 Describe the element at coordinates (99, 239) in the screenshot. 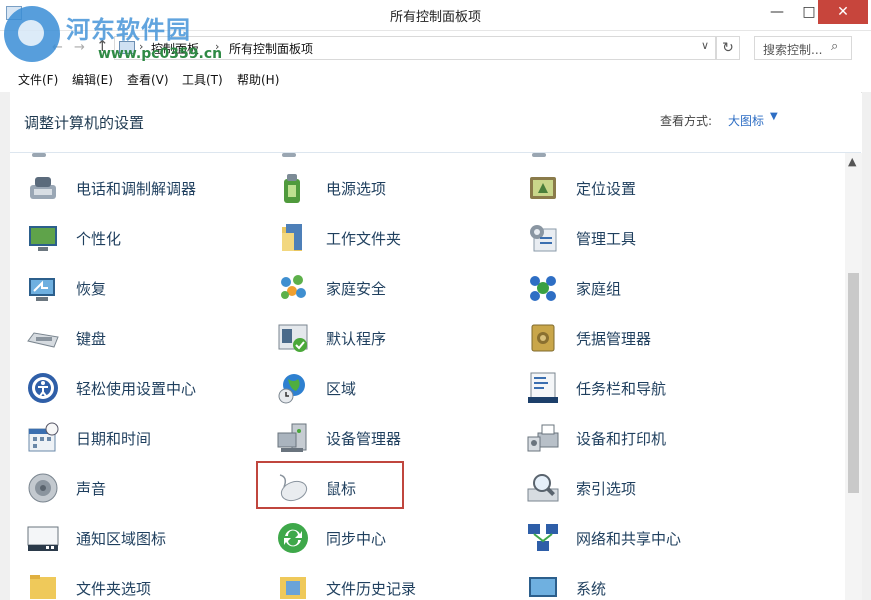

I see `item-label: 个性化` at that location.